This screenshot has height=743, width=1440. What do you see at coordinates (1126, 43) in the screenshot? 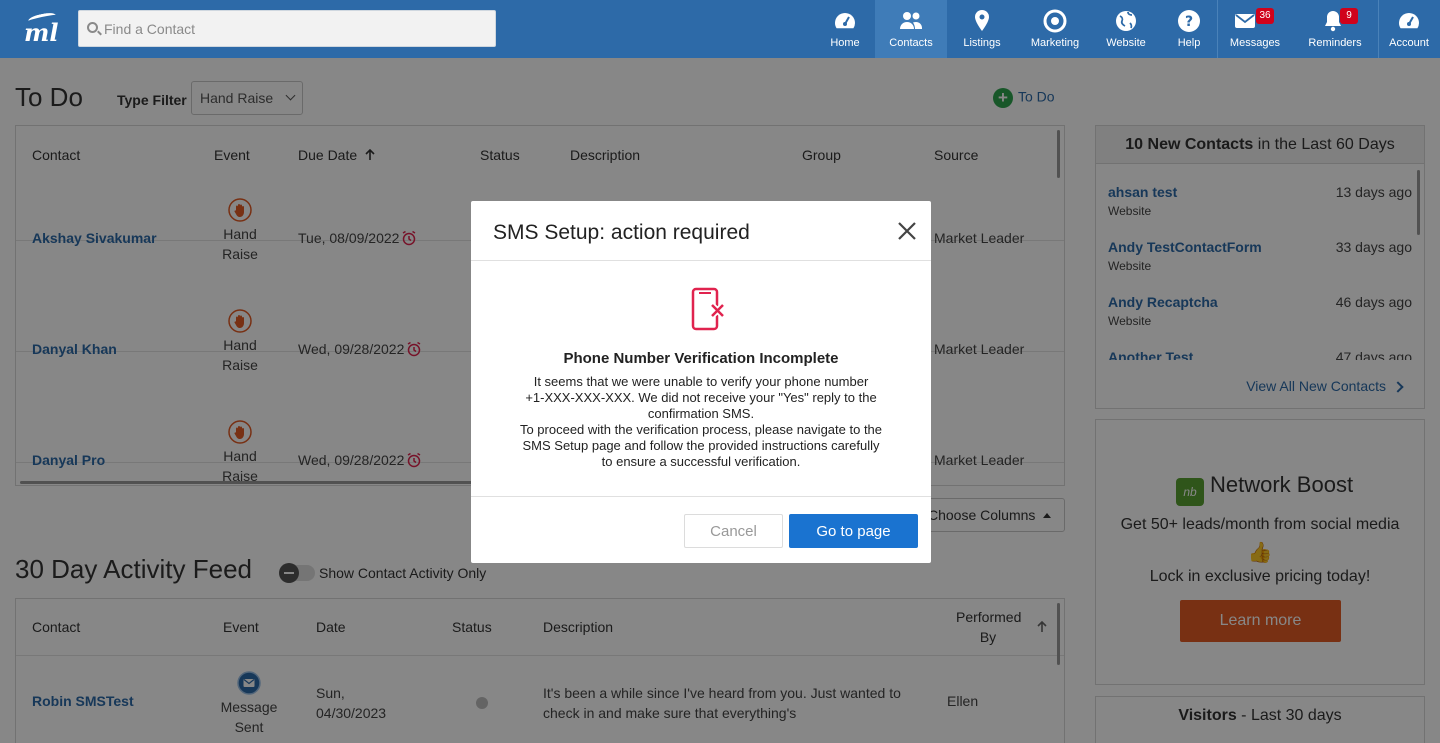
I see `nav-website-label: Website` at bounding box center [1126, 43].